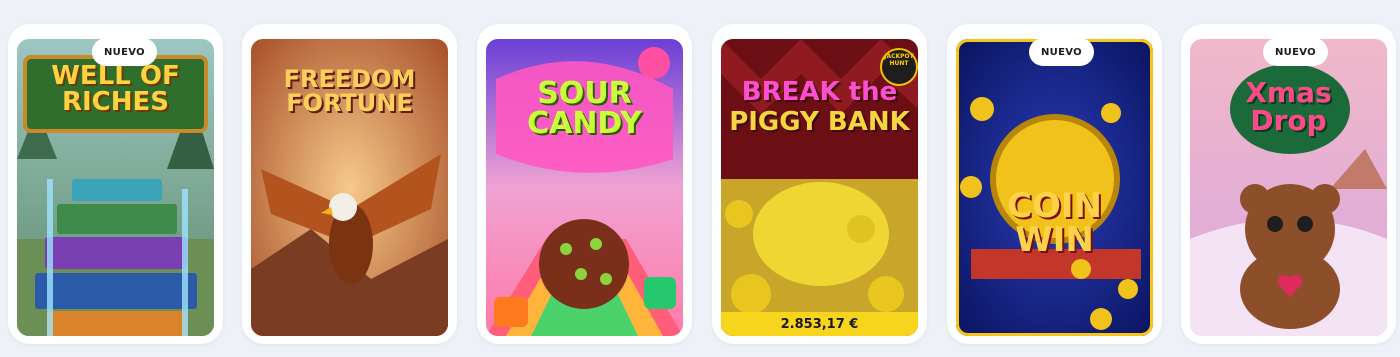  Describe the element at coordinates (115, 187) in the screenshot. I see `game-thumbnail-well-of-riches: WELL OF RICHES` at that location.